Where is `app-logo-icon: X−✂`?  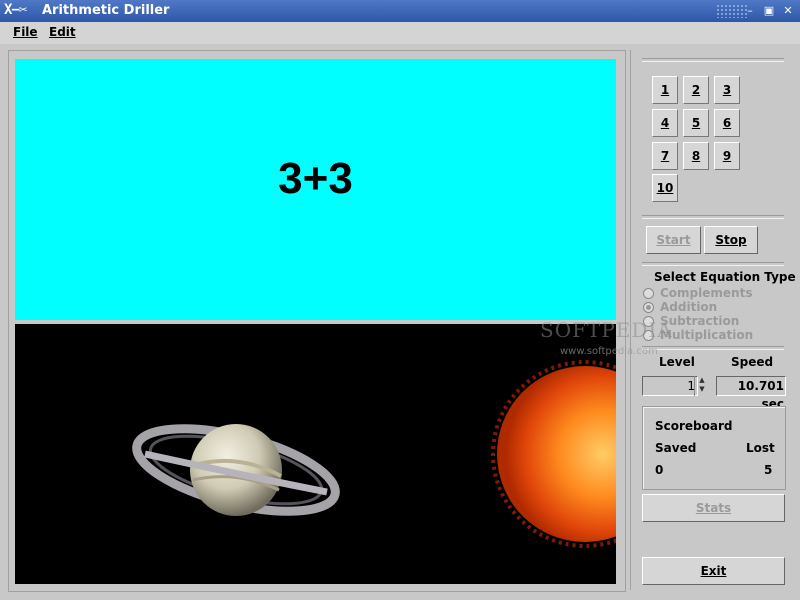 app-logo-icon: X−✂ is located at coordinates (15, 10).